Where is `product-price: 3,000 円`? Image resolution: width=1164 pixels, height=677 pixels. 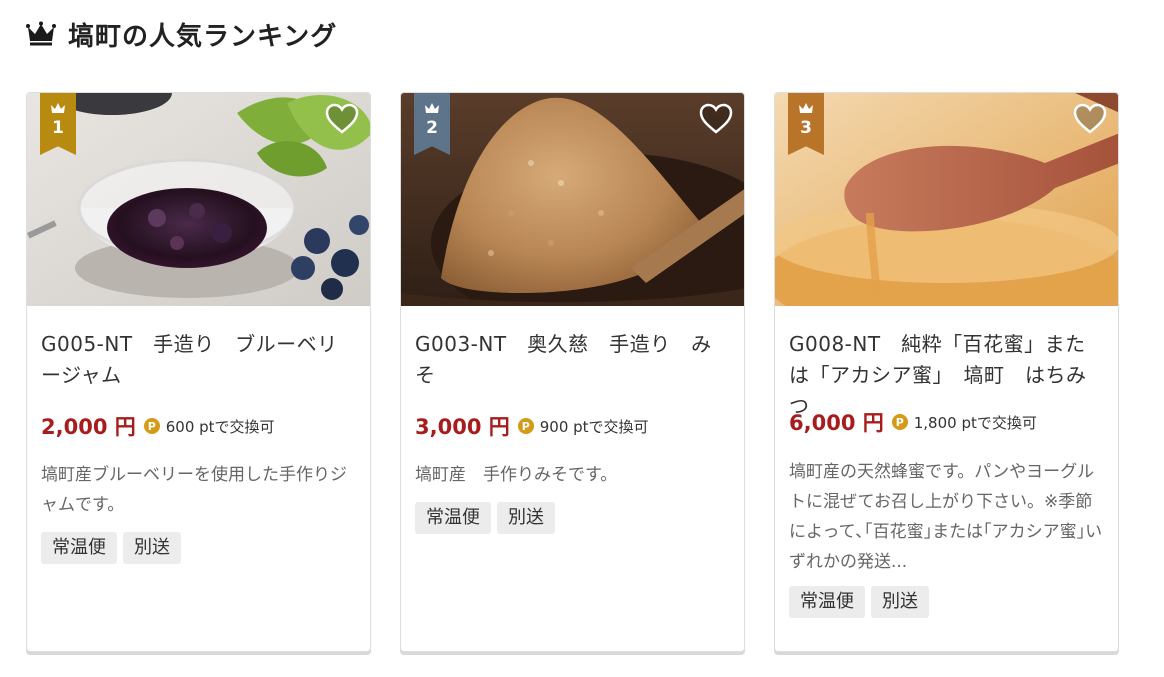 product-price: 3,000 円 is located at coordinates (462, 427).